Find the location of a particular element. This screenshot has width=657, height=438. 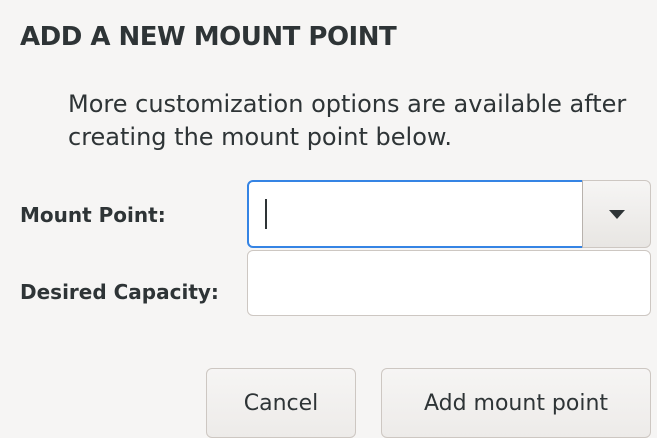

mount-point-dropdown-button is located at coordinates (616, 214).